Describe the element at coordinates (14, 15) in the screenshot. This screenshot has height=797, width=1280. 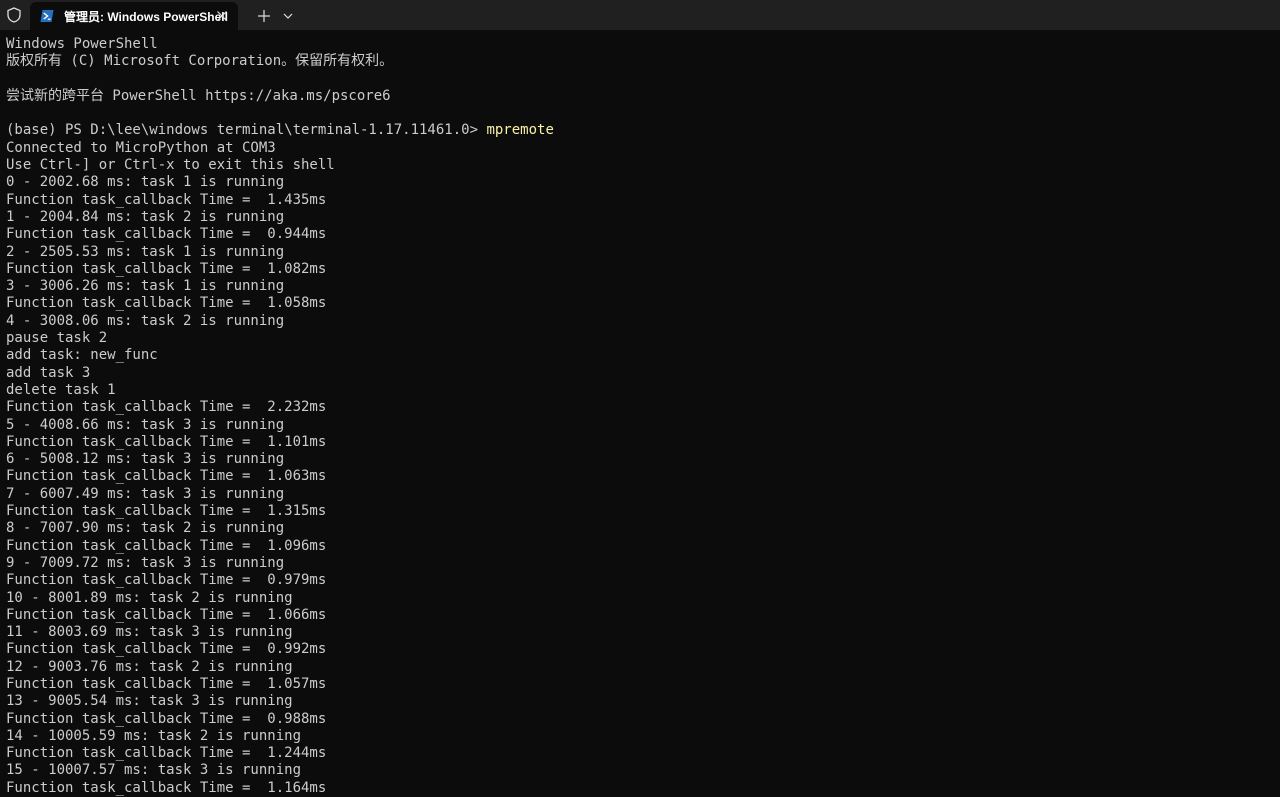
I see `shield-icon` at that location.